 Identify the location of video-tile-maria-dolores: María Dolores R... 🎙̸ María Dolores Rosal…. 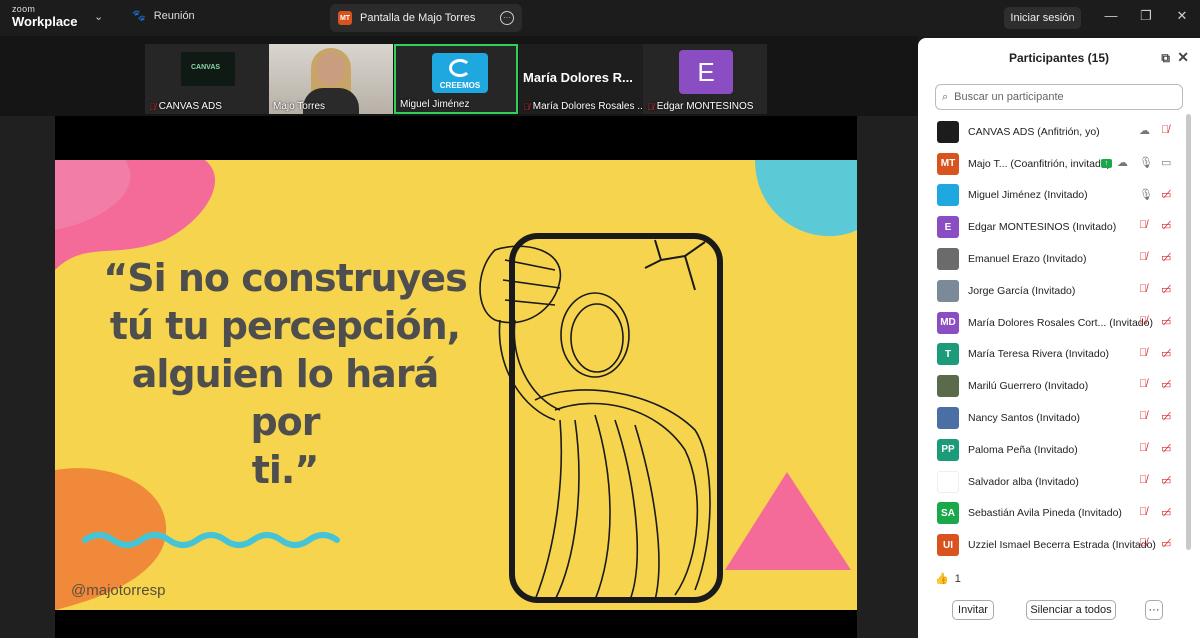
(581, 79).